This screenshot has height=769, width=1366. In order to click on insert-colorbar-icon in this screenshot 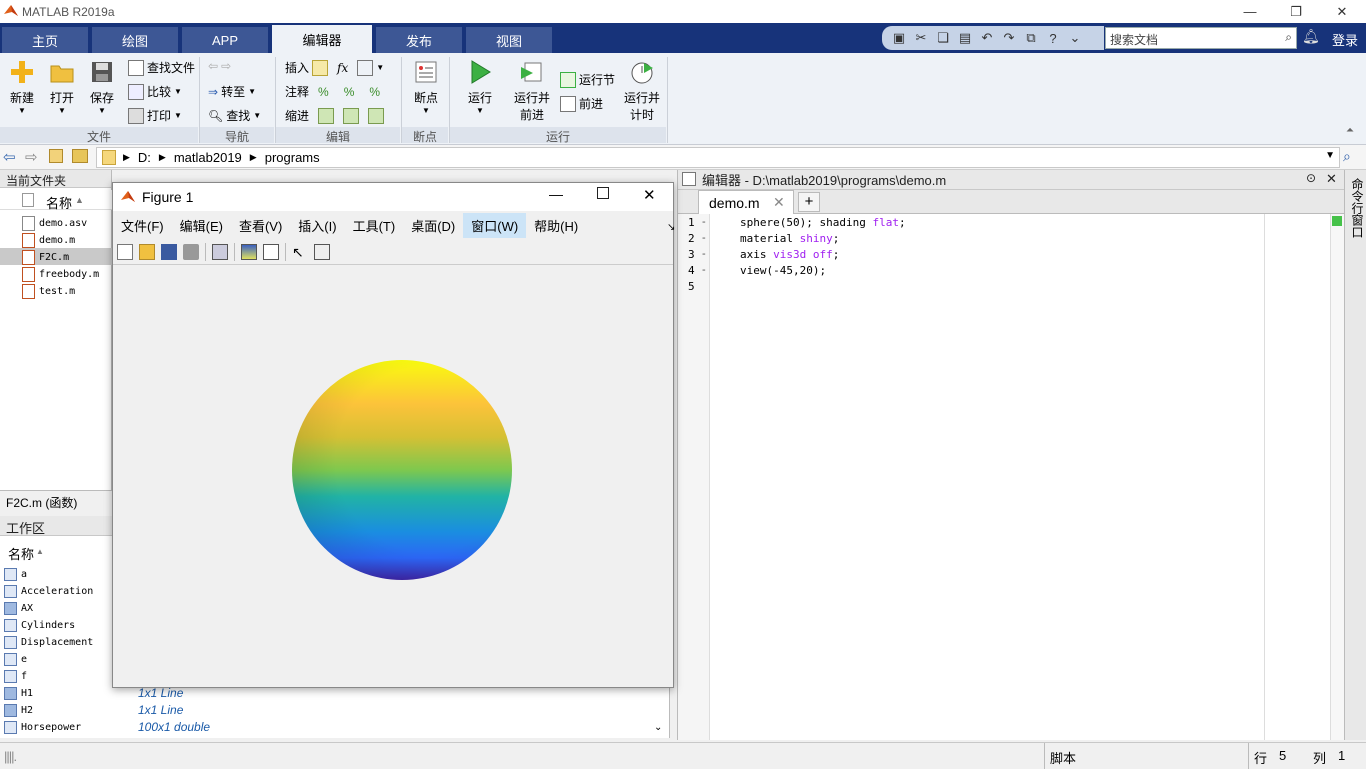, I will do `click(249, 251)`.